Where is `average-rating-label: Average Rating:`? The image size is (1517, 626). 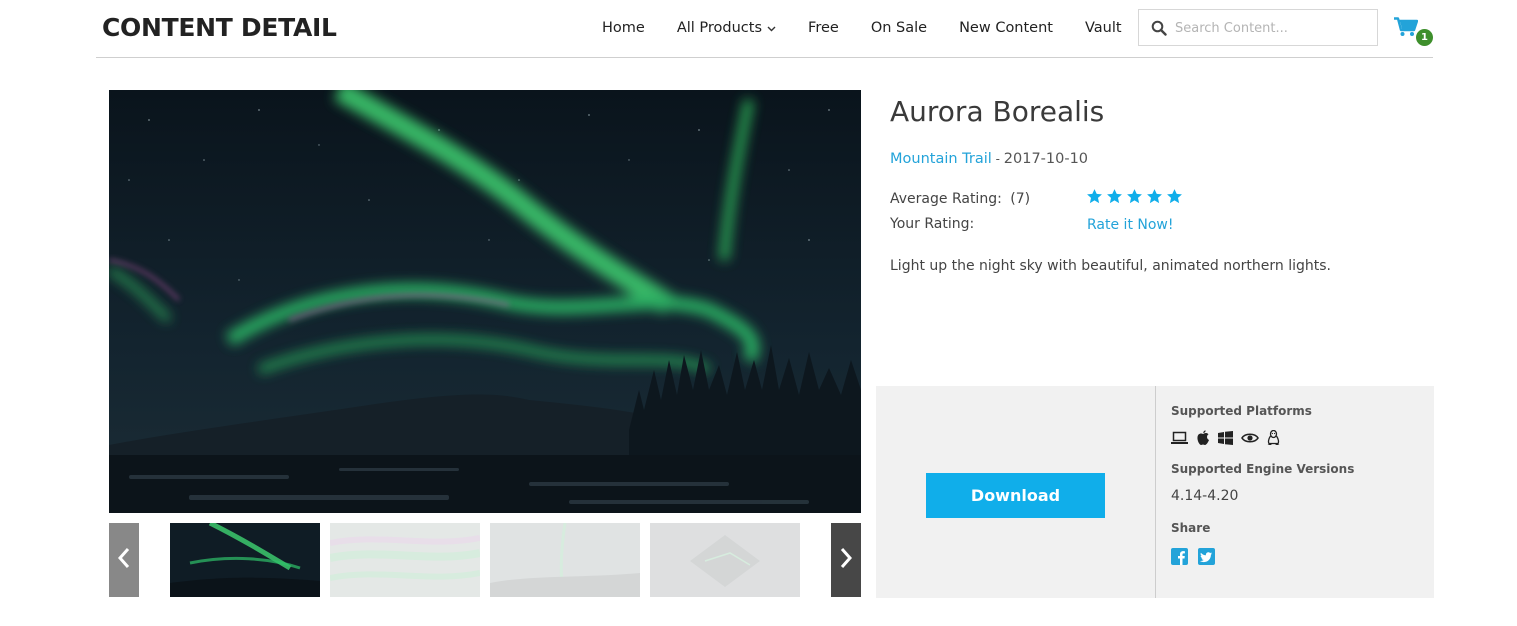
average-rating-label: Average Rating: is located at coordinates (946, 199).